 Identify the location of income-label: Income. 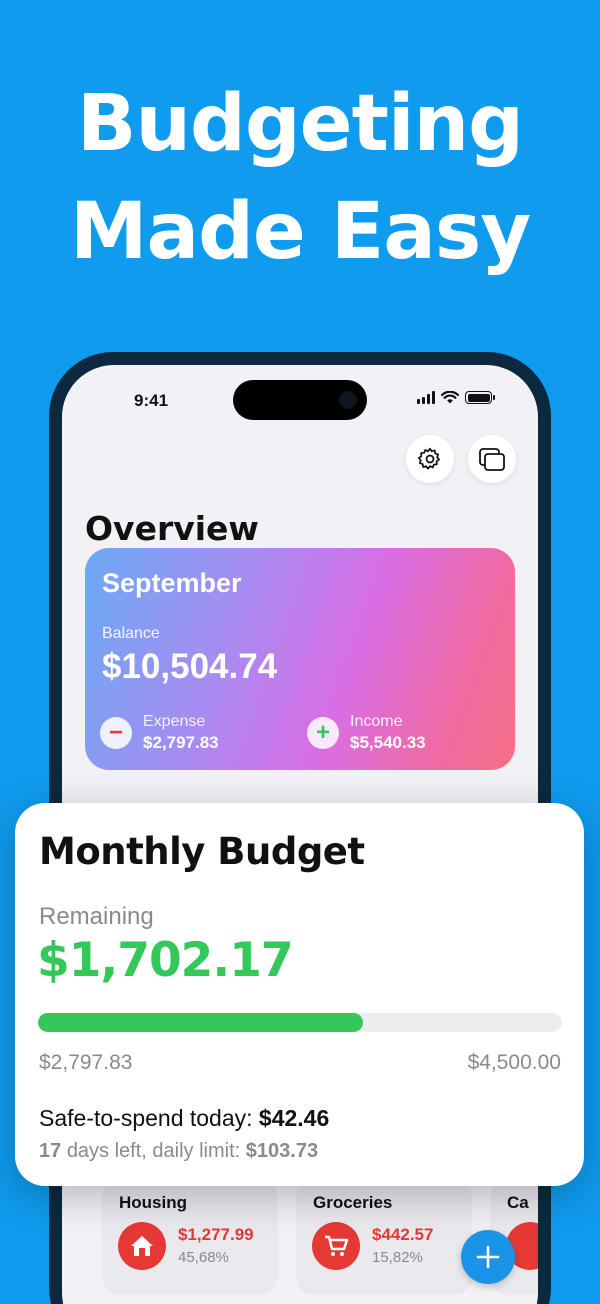
(376, 721).